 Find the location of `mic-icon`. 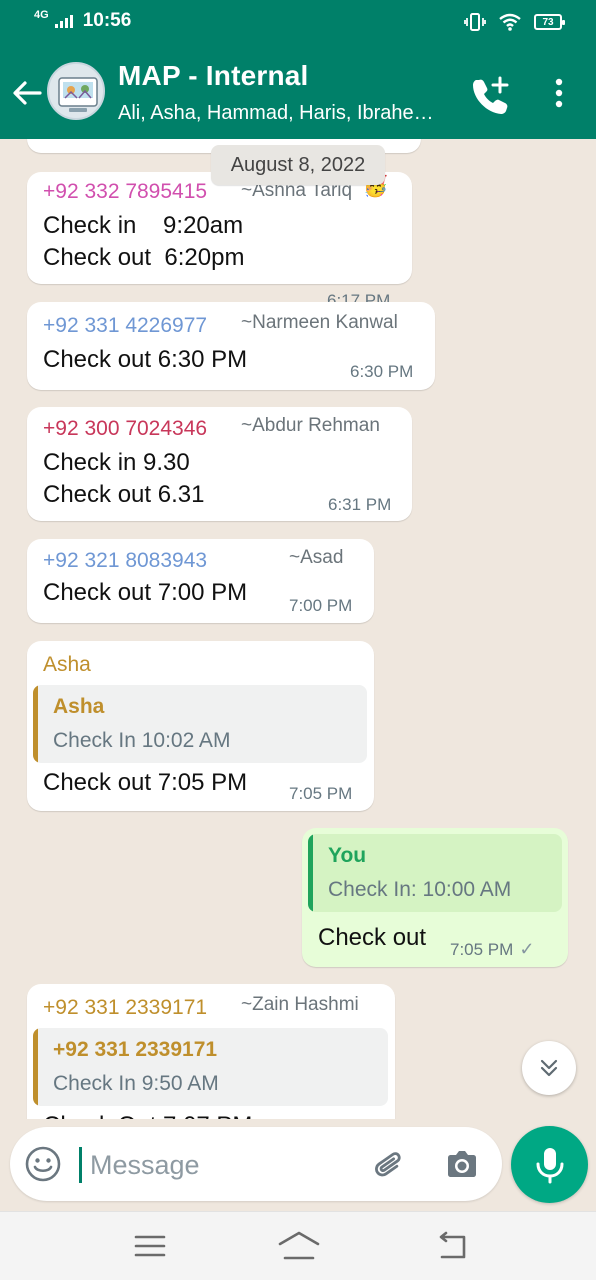

mic-icon is located at coordinates (549, 1165).